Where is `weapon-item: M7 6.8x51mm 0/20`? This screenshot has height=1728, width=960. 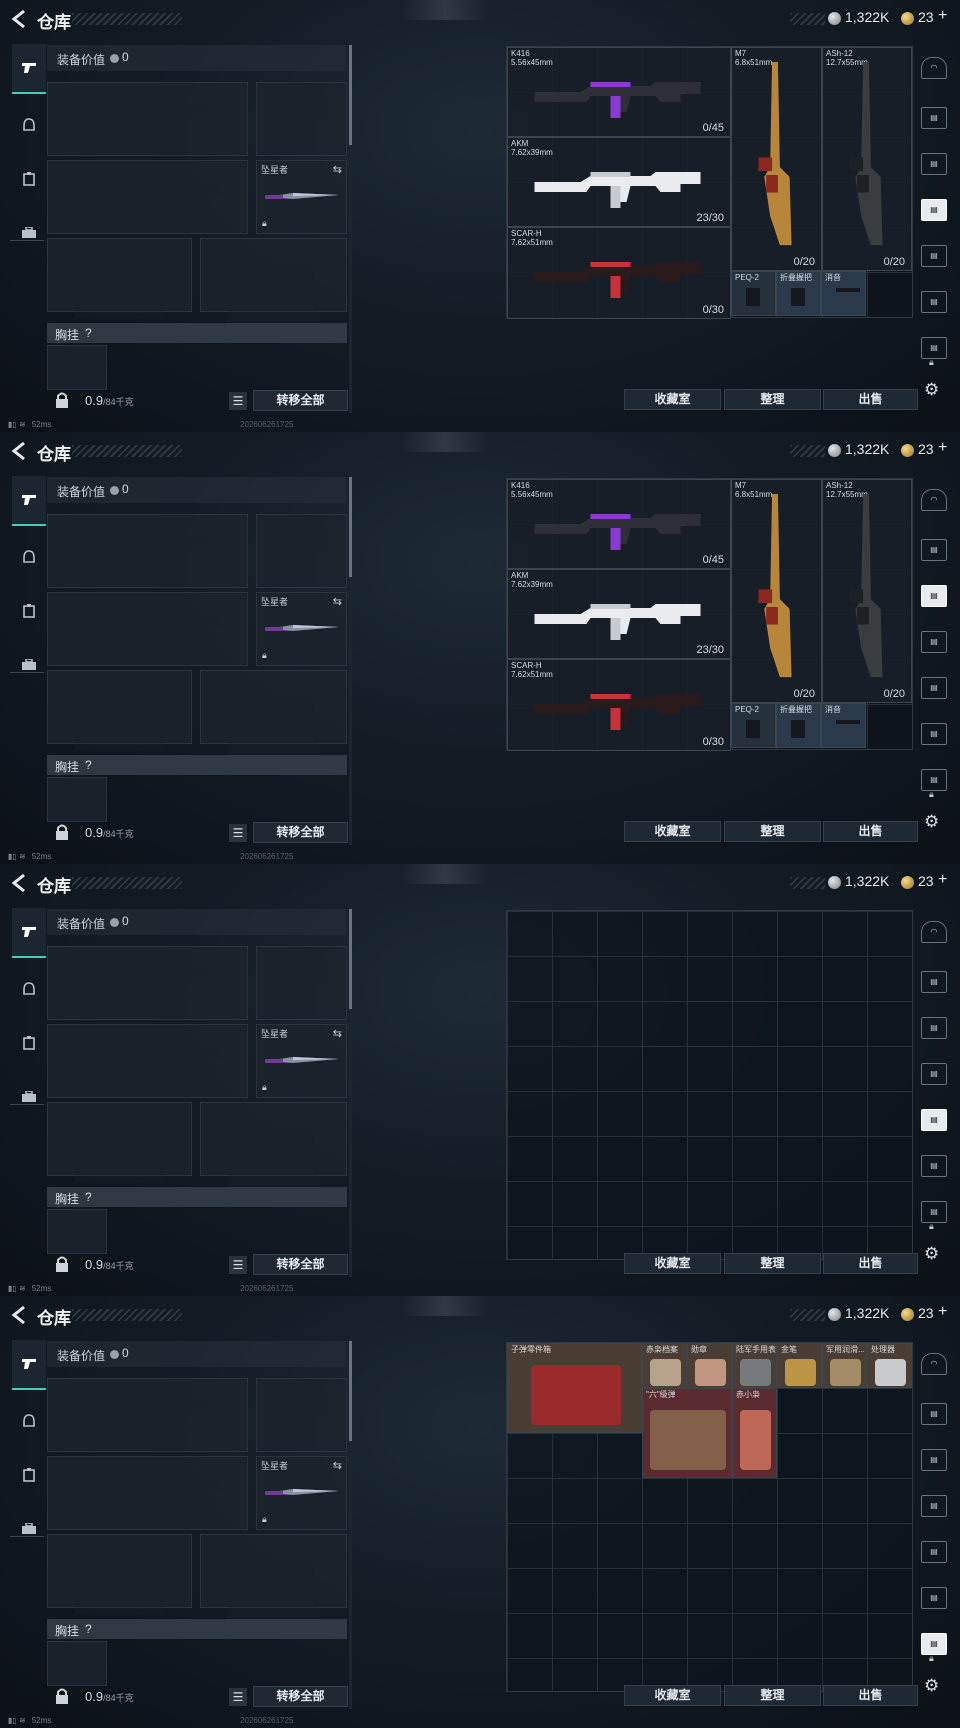
weapon-item: M7 6.8x51mm 0/20 is located at coordinates (776, 159).